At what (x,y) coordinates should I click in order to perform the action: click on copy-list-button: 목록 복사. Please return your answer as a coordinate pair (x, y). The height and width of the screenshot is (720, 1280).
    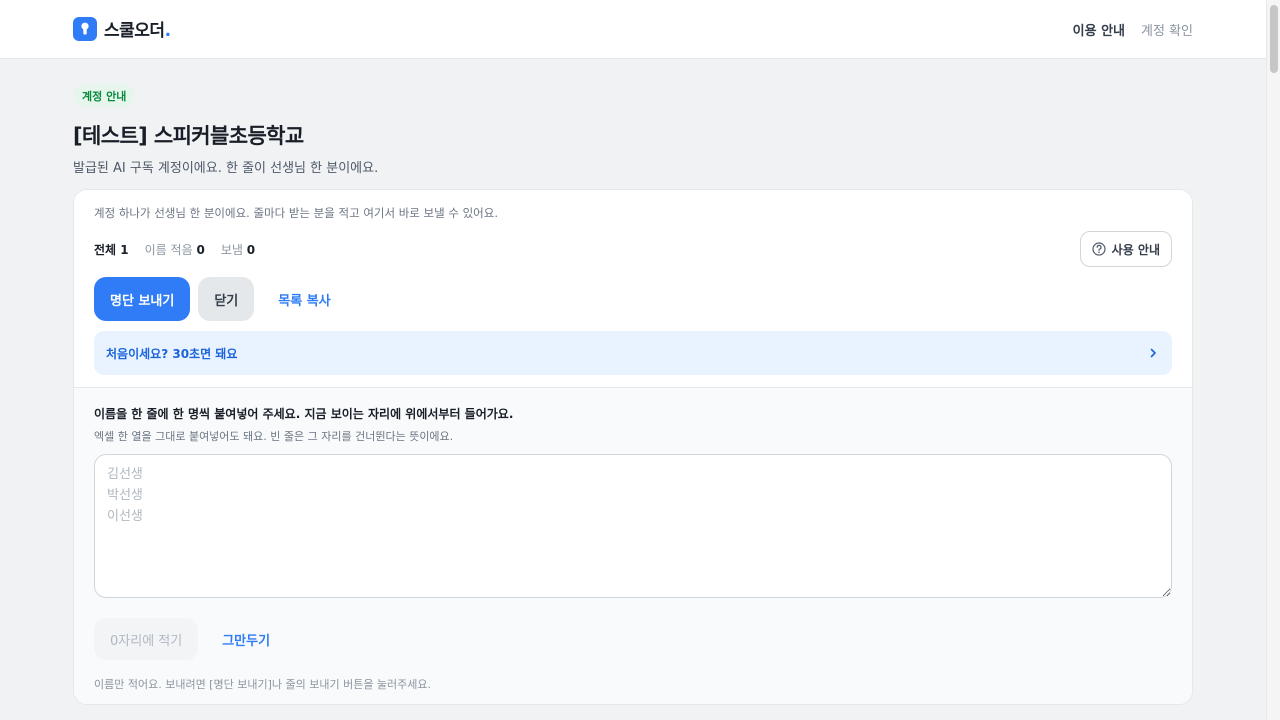
    Looking at the image, I should click on (304, 299).